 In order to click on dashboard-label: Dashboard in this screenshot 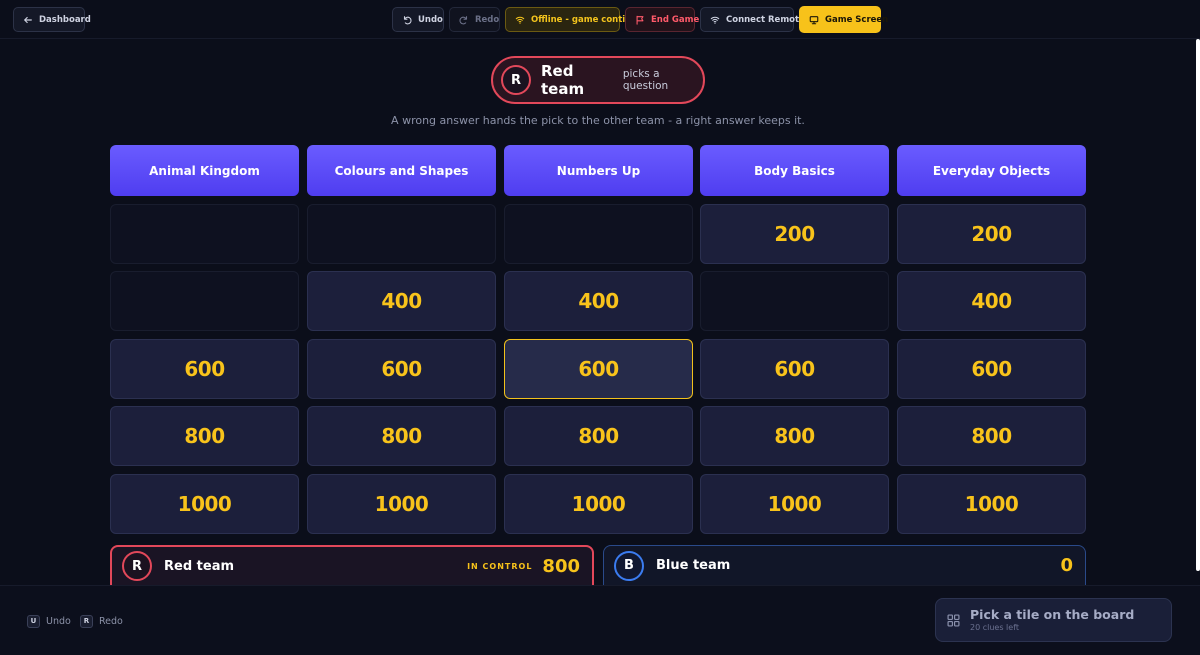, I will do `click(65, 19)`.